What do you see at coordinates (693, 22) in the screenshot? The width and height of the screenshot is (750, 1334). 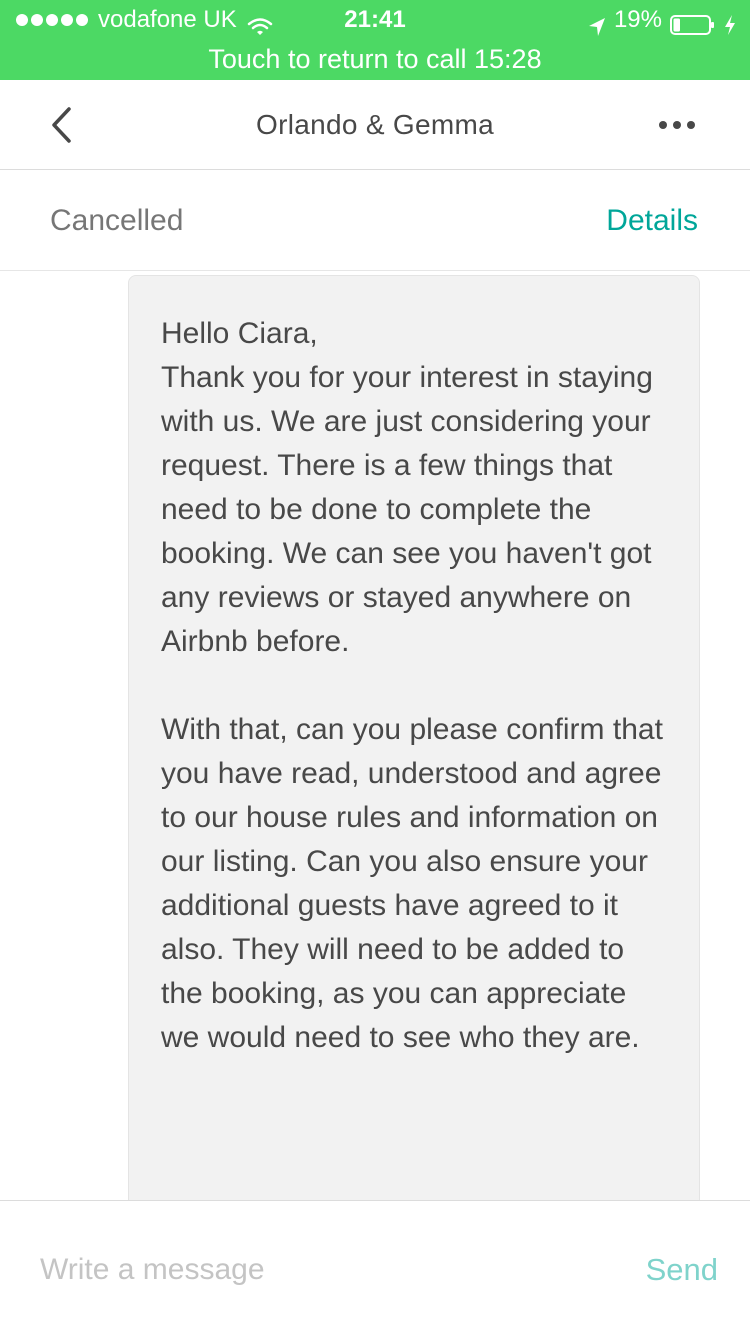 I see `battery-icon` at bounding box center [693, 22].